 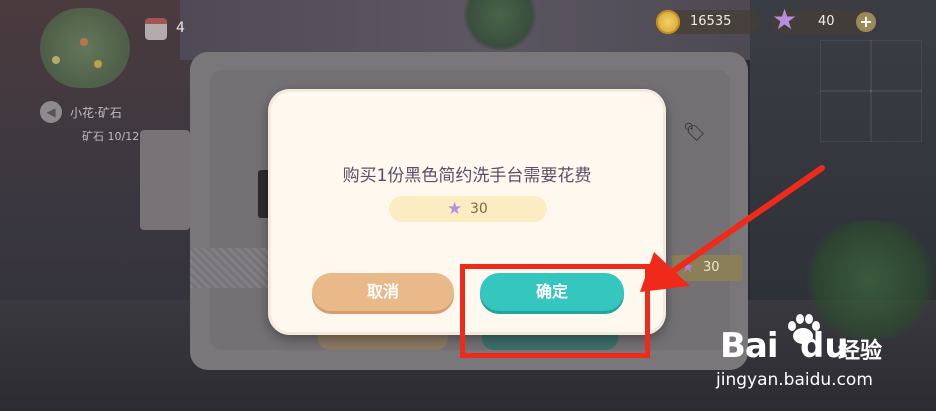 What do you see at coordinates (749, 346) in the screenshot?
I see `watermark-bai: Bai` at bounding box center [749, 346].